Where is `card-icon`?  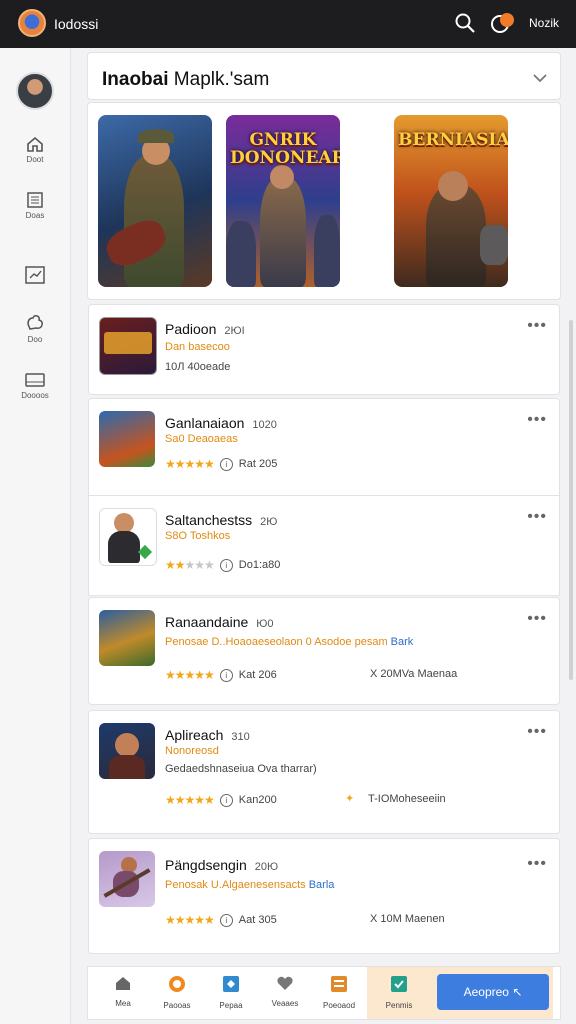
card-icon is located at coordinates (35, 380).